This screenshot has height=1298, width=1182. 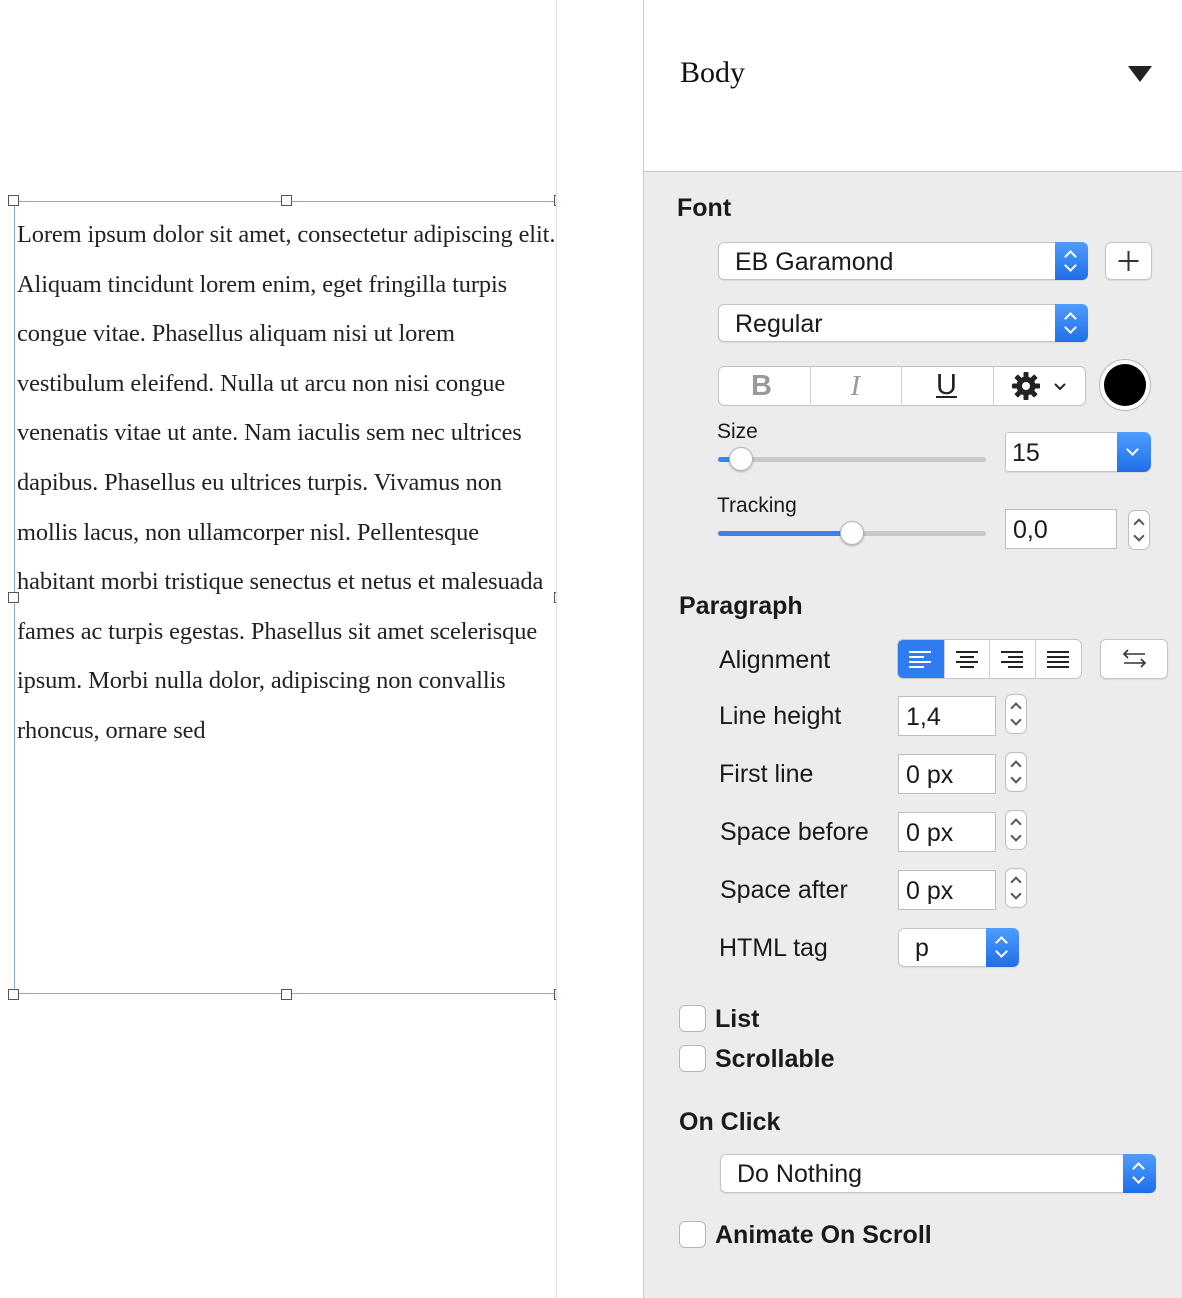 I want to click on align-right-button, so click(x=1013, y=659).